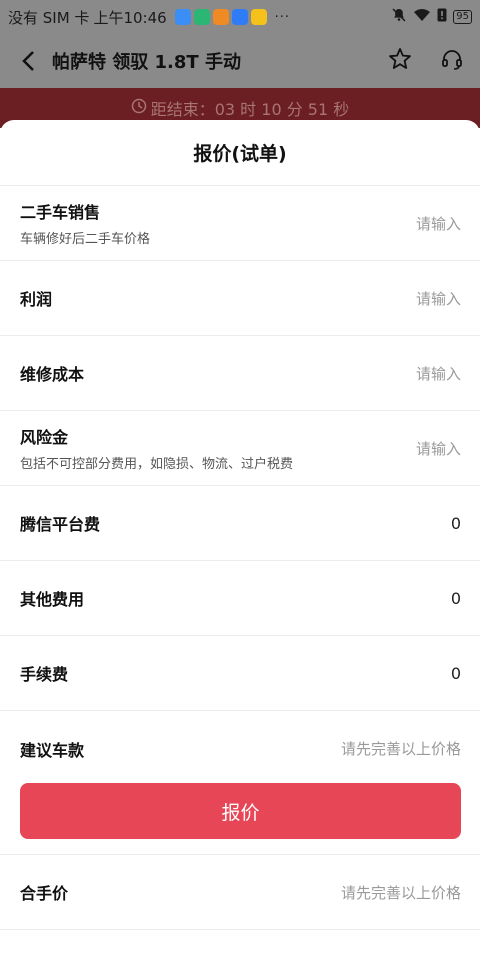 This screenshot has width=480, height=960. Describe the element at coordinates (240, 598) in the screenshot. I see `form-row-other-fees: 其他费用 0` at that location.